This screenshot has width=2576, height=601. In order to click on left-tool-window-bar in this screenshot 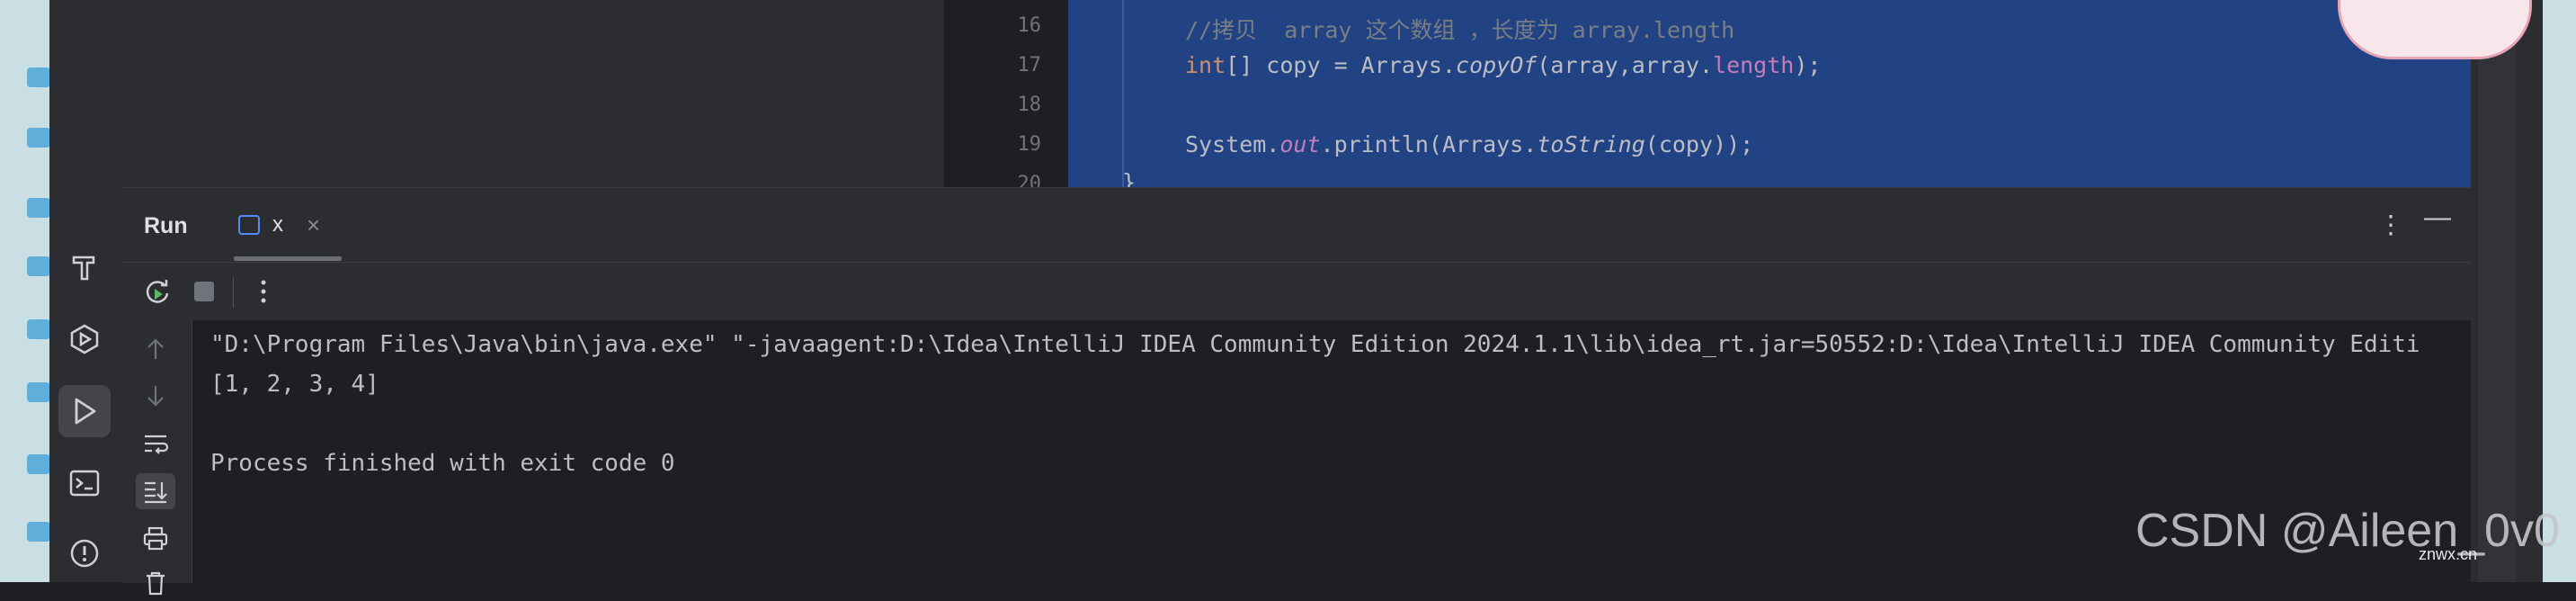, I will do `click(86, 291)`.